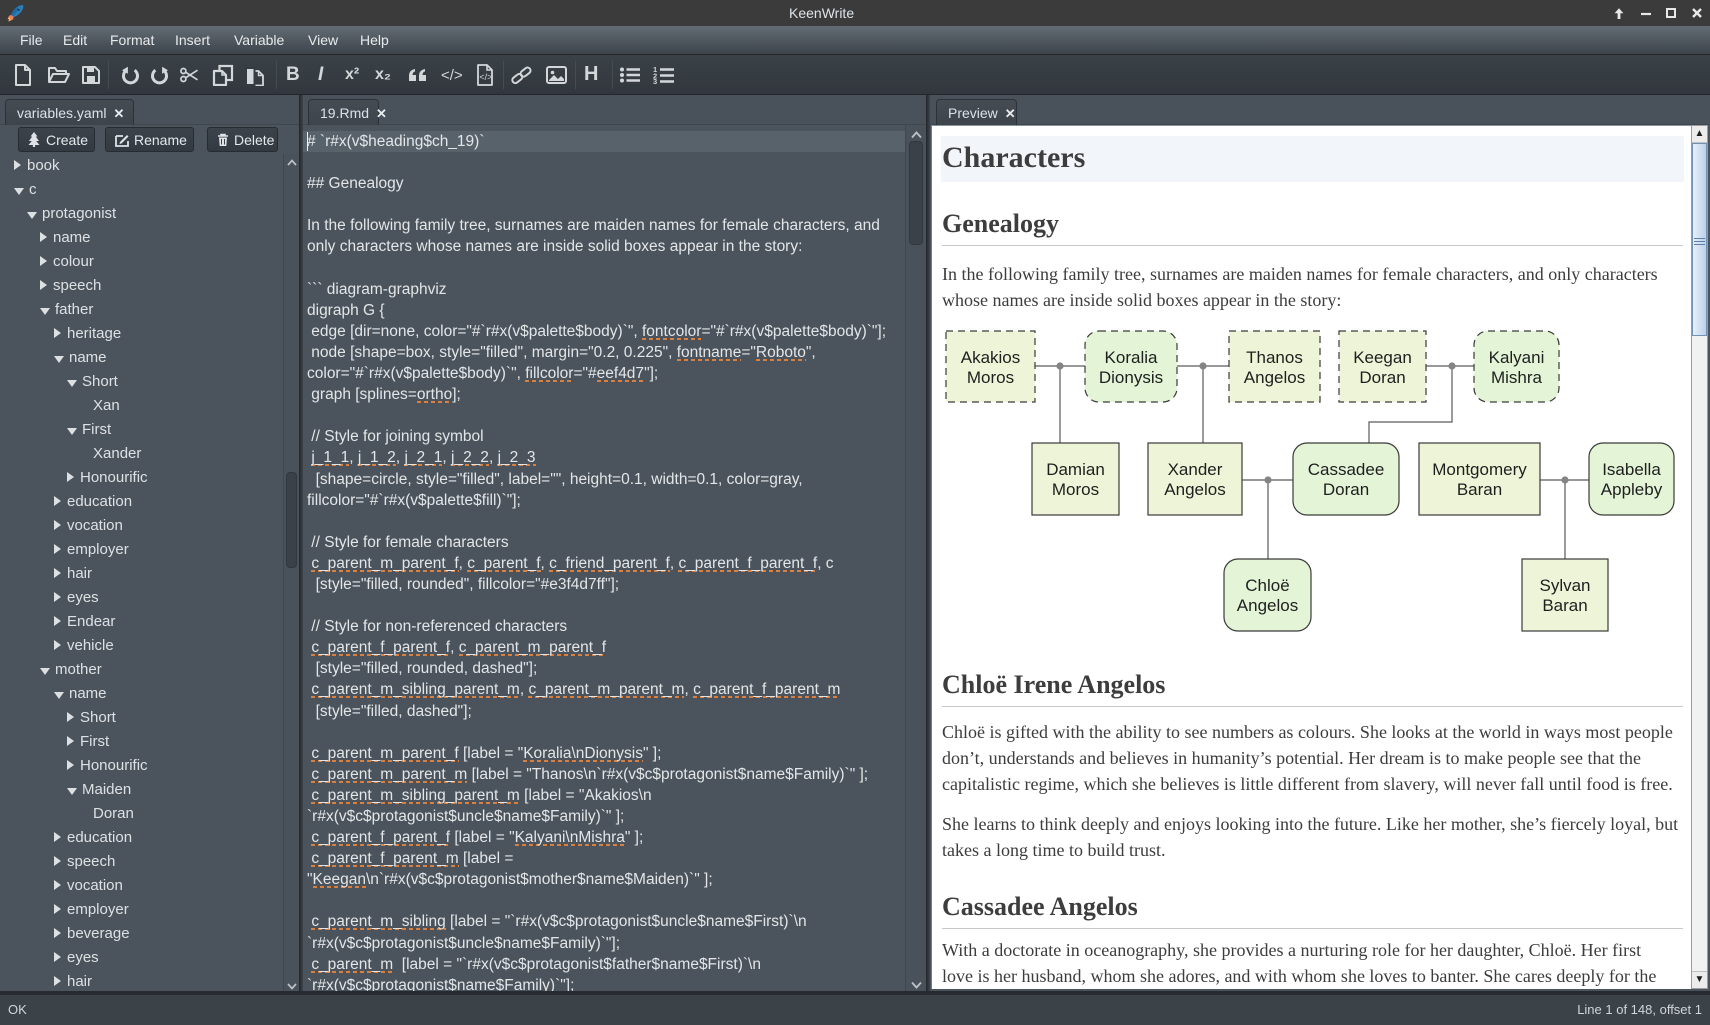 Image resolution: width=1710 pixels, height=1025 pixels. Describe the element at coordinates (1267, 585) in the screenshot. I see `svg-text: Chloë` at that location.